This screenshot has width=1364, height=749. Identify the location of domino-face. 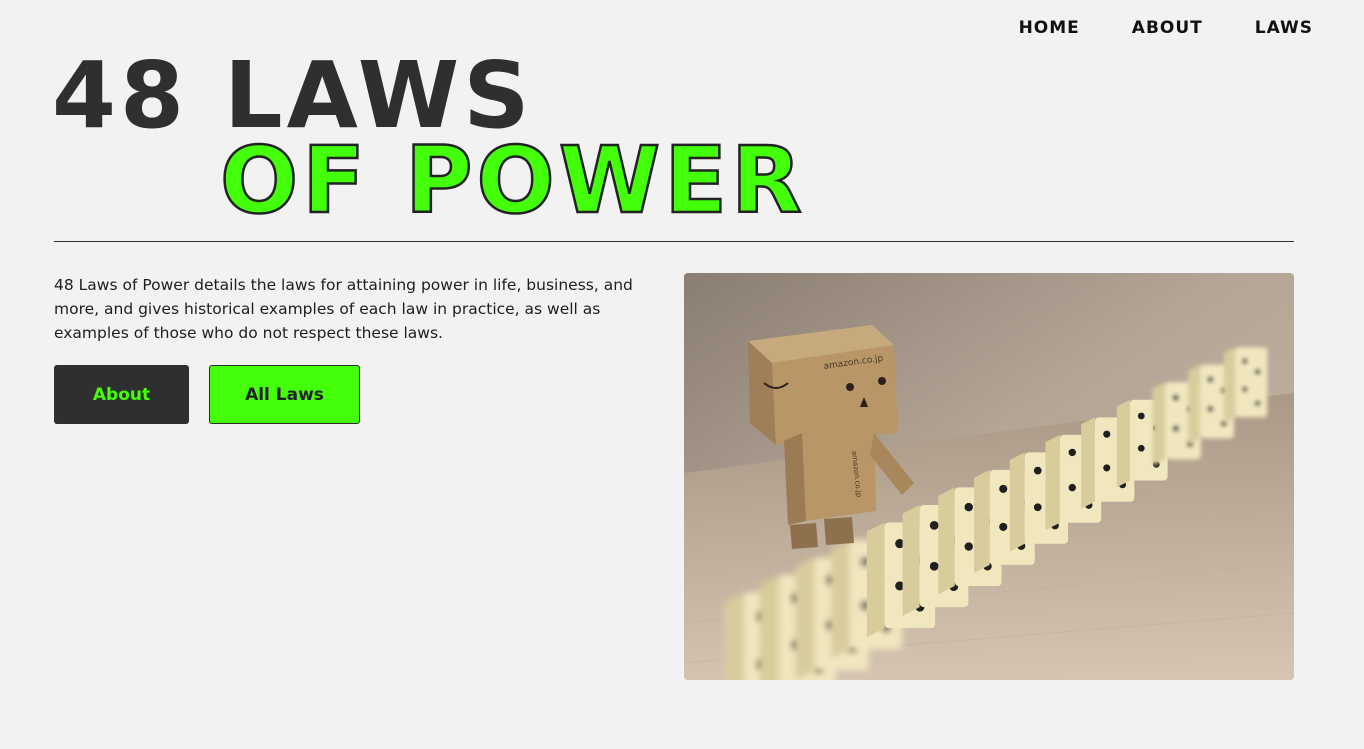
(1251, 382).